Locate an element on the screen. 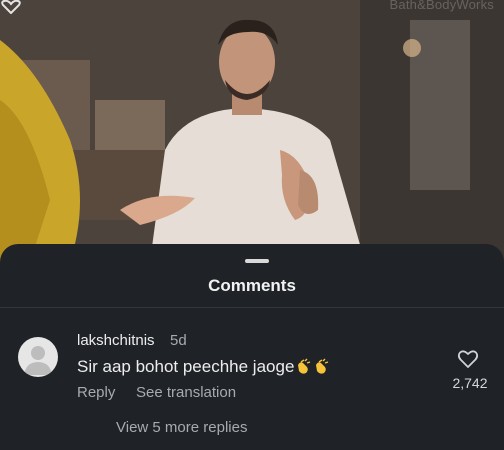  sheet-title: Comments is located at coordinates (252, 285).